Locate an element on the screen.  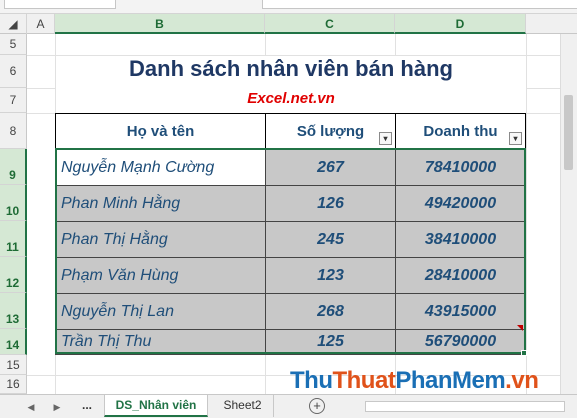
horizontal-scrollbar is located at coordinates (465, 406).